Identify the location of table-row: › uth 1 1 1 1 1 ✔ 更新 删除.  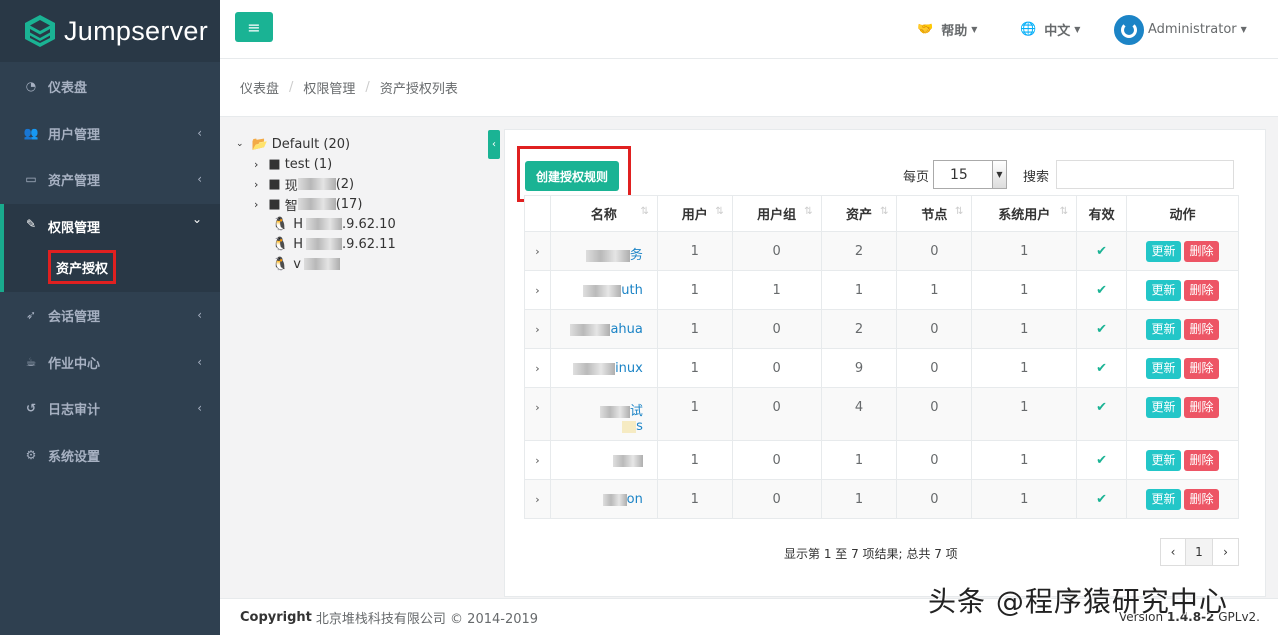
(881, 290).